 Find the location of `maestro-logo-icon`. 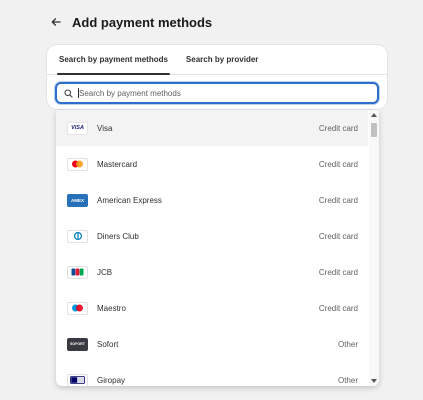

maestro-logo-icon is located at coordinates (77, 308).